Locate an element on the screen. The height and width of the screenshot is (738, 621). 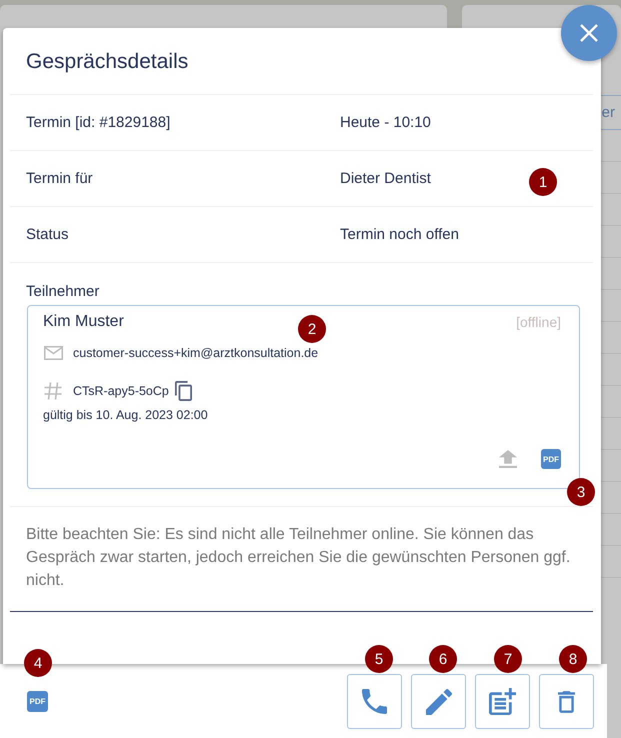
participant-name: Kim Muster is located at coordinates (83, 322).